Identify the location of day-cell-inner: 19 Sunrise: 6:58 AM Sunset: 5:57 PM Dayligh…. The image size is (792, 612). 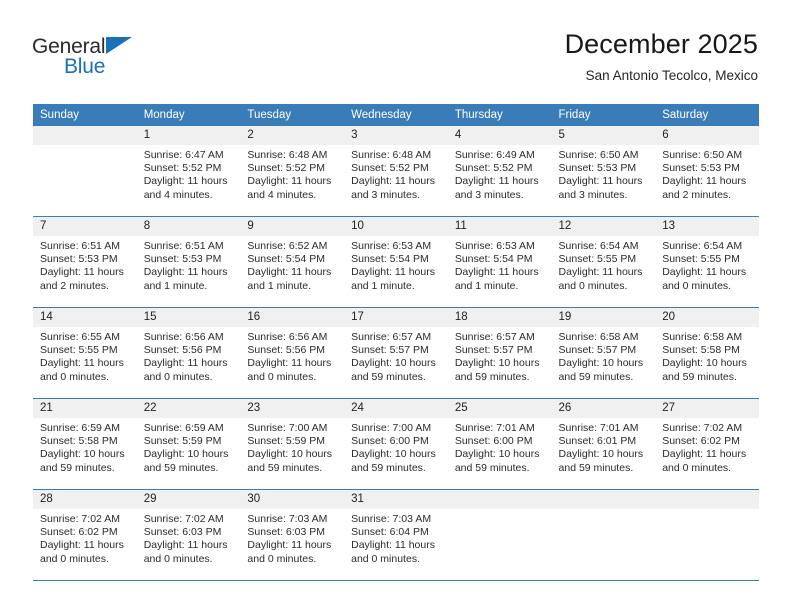
(603, 353).